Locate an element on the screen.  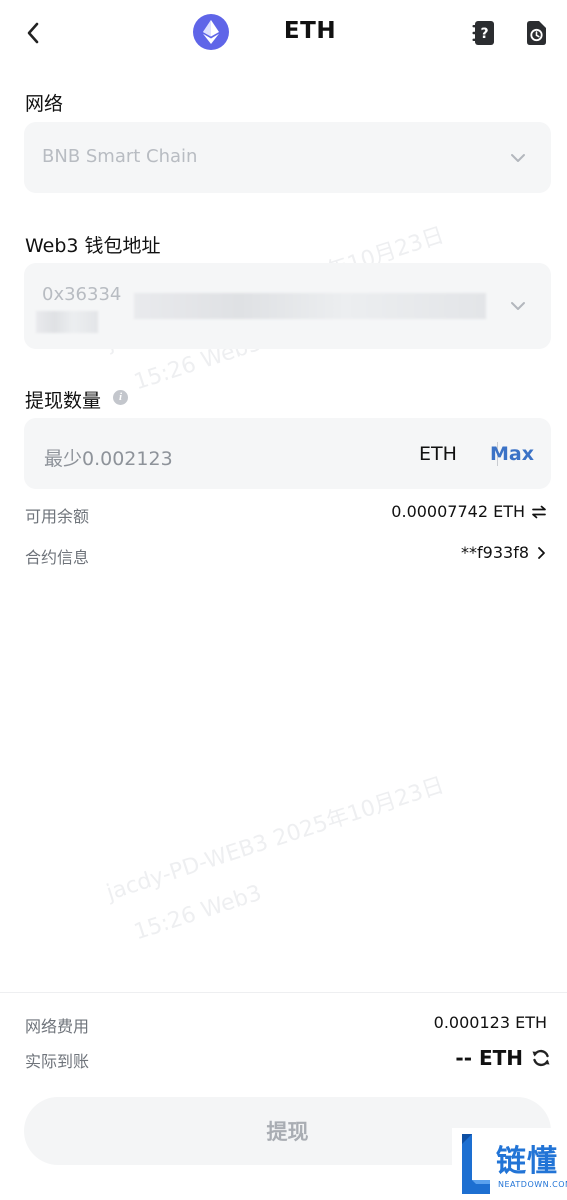
brand-name: 链懂 is located at coordinates (527, 1161).